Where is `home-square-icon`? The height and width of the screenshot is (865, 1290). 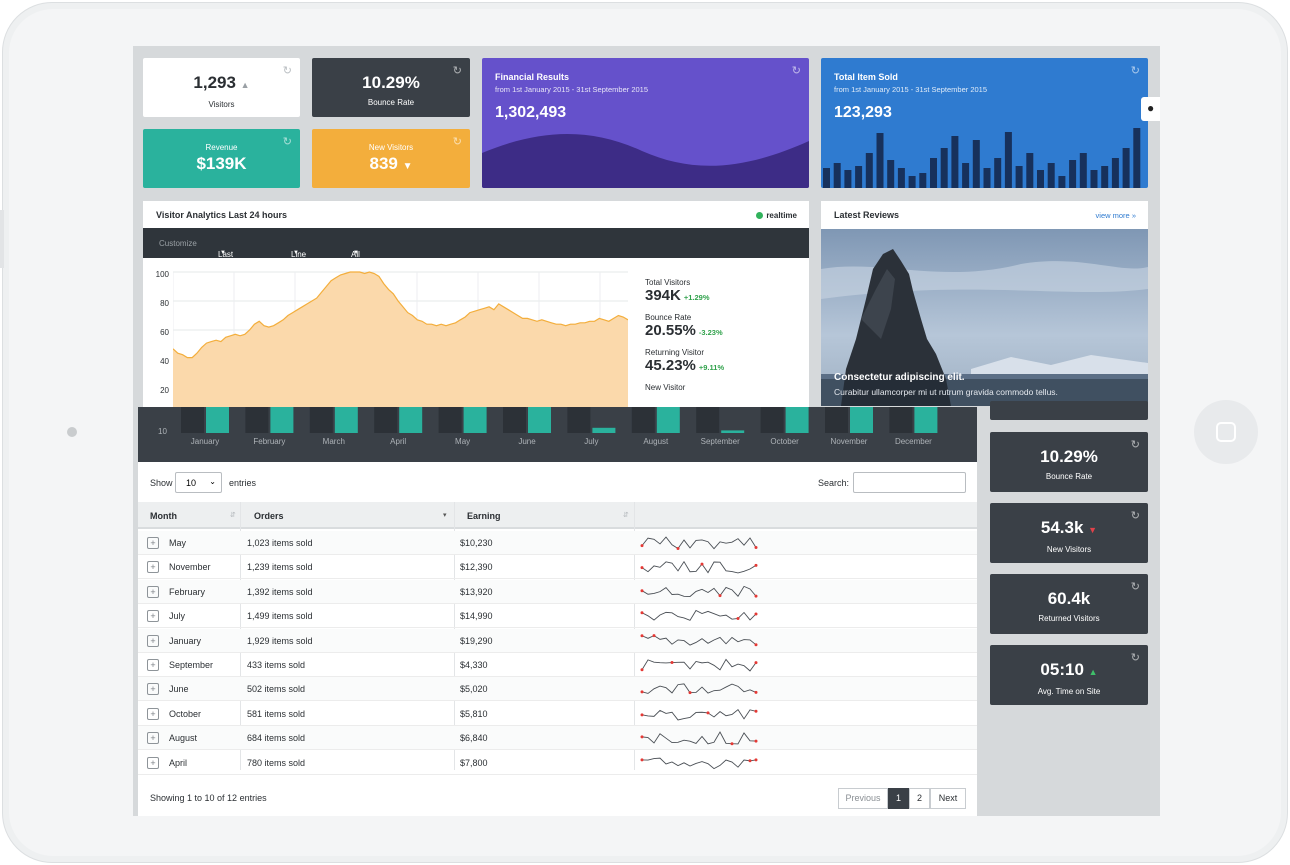 home-square-icon is located at coordinates (1226, 432).